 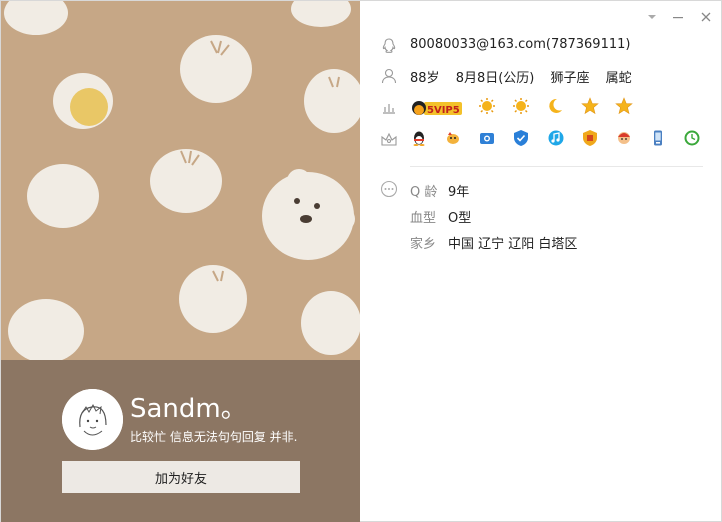 What do you see at coordinates (389, 107) in the screenshot?
I see `chart-icon` at bounding box center [389, 107].